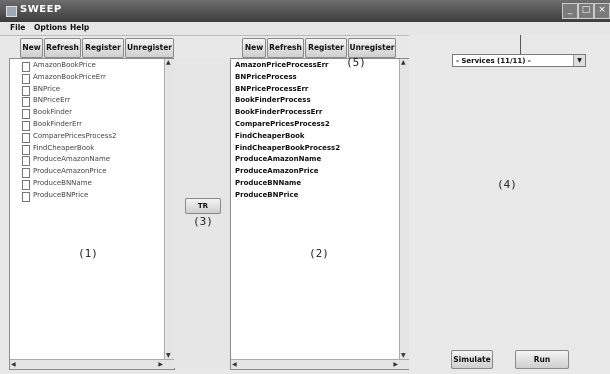  Describe the element at coordinates (87, 102) in the screenshot. I see `list-item: BNPriceErr` at that location.